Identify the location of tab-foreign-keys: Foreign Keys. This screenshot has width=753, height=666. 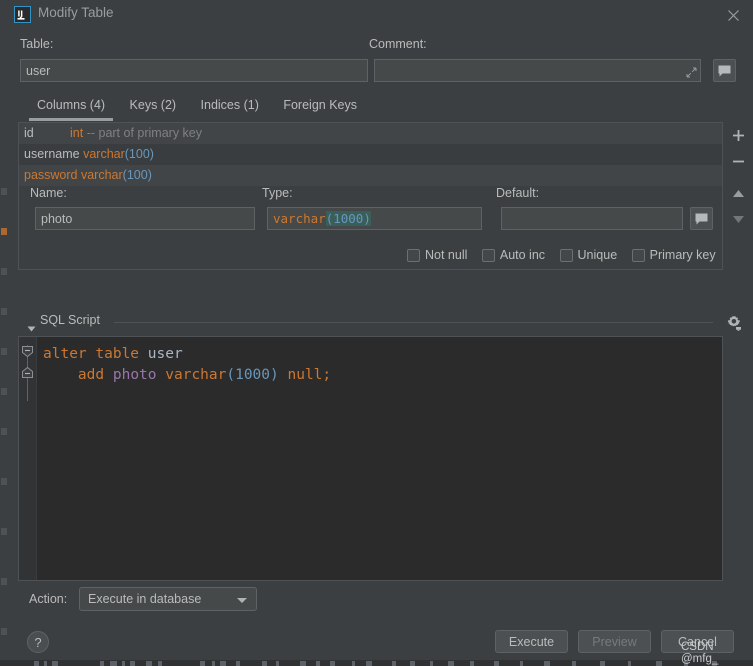
(320, 107).